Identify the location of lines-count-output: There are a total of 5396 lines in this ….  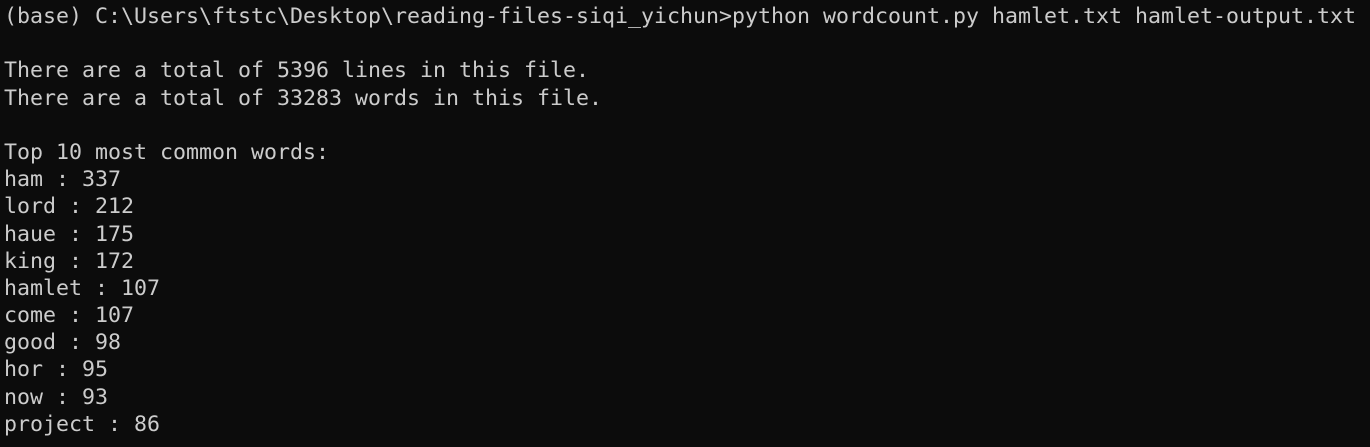
(297, 71).